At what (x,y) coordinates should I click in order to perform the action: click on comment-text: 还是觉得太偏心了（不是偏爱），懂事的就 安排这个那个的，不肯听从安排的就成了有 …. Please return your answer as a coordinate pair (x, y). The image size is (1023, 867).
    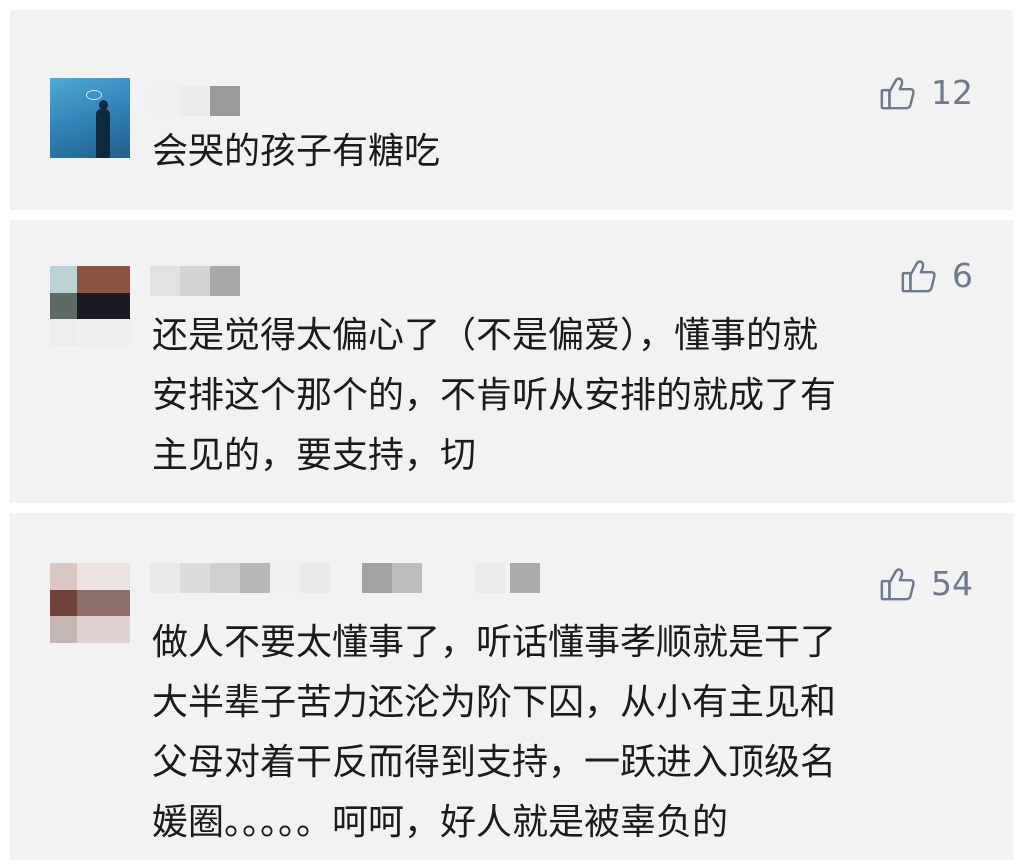
    Looking at the image, I should click on (494, 395).